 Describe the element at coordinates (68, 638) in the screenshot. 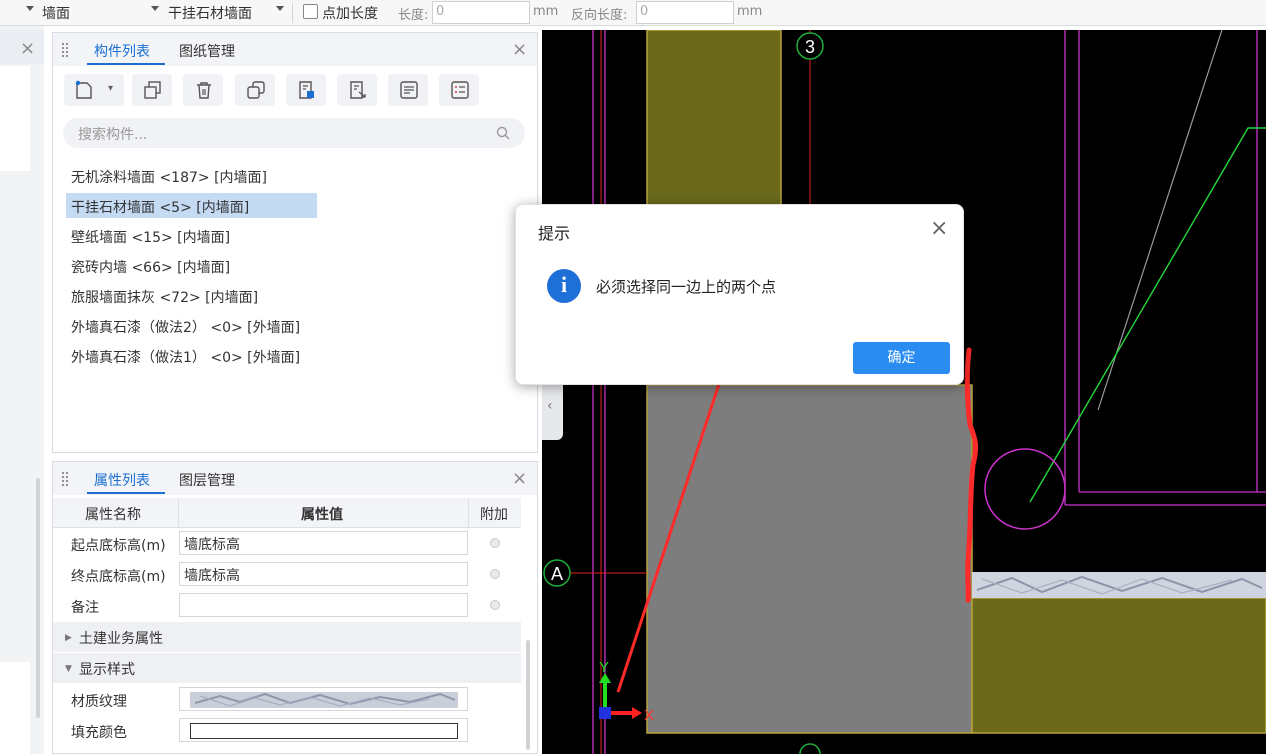

I see `chevron-right-icon: ▶` at that location.